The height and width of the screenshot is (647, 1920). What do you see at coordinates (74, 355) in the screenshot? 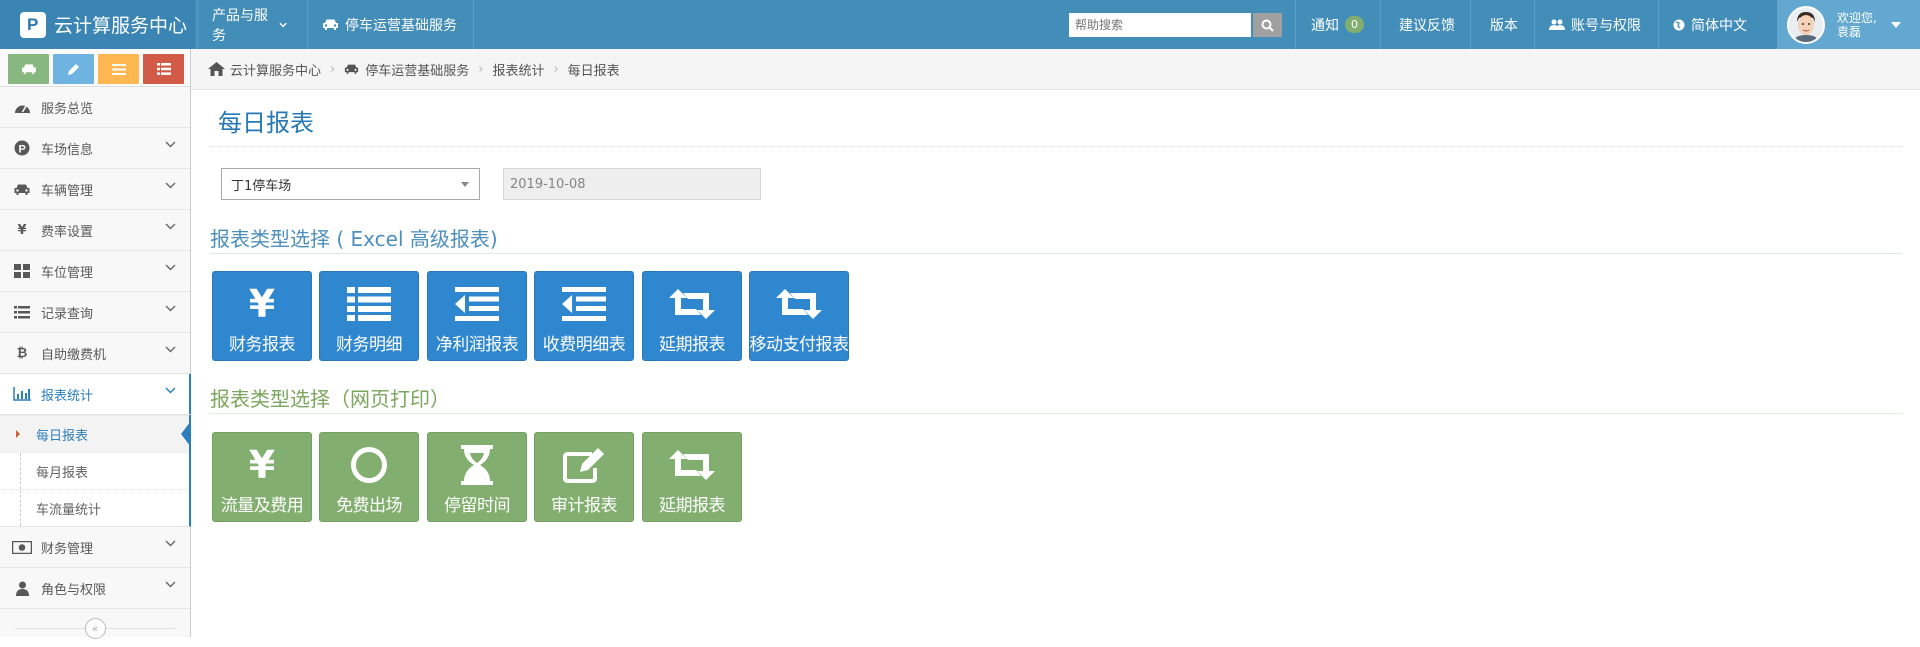
I see `sidebar-item-label: 自助缴费机` at bounding box center [74, 355].